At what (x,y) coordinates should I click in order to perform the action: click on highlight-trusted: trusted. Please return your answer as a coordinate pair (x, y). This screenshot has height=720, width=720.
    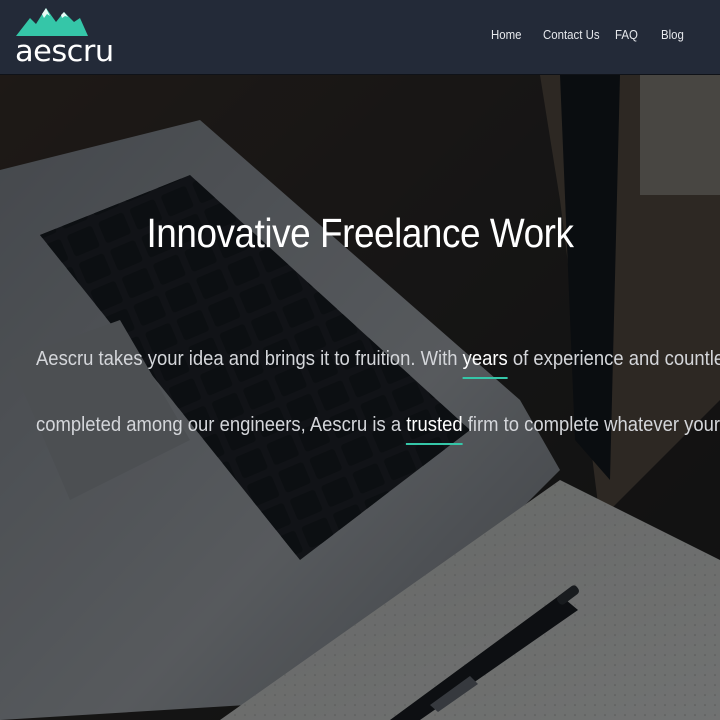
    Looking at the image, I should click on (434, 429).